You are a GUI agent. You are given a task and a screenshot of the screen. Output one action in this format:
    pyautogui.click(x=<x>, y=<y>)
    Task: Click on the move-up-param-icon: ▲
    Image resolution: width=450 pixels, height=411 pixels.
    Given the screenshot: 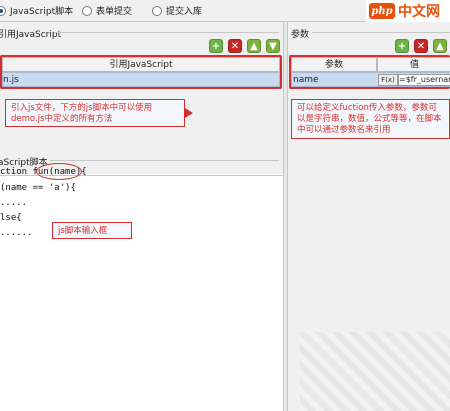 What is the action you would take?
    pyautogui.click(x=440, y=46)
    